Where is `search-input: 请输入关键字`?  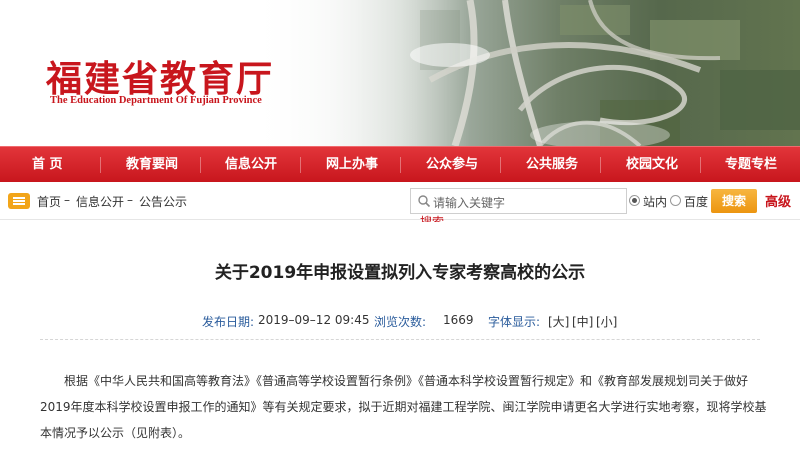 search-input: 请输入关键字 is located at coordinates (518, 201).